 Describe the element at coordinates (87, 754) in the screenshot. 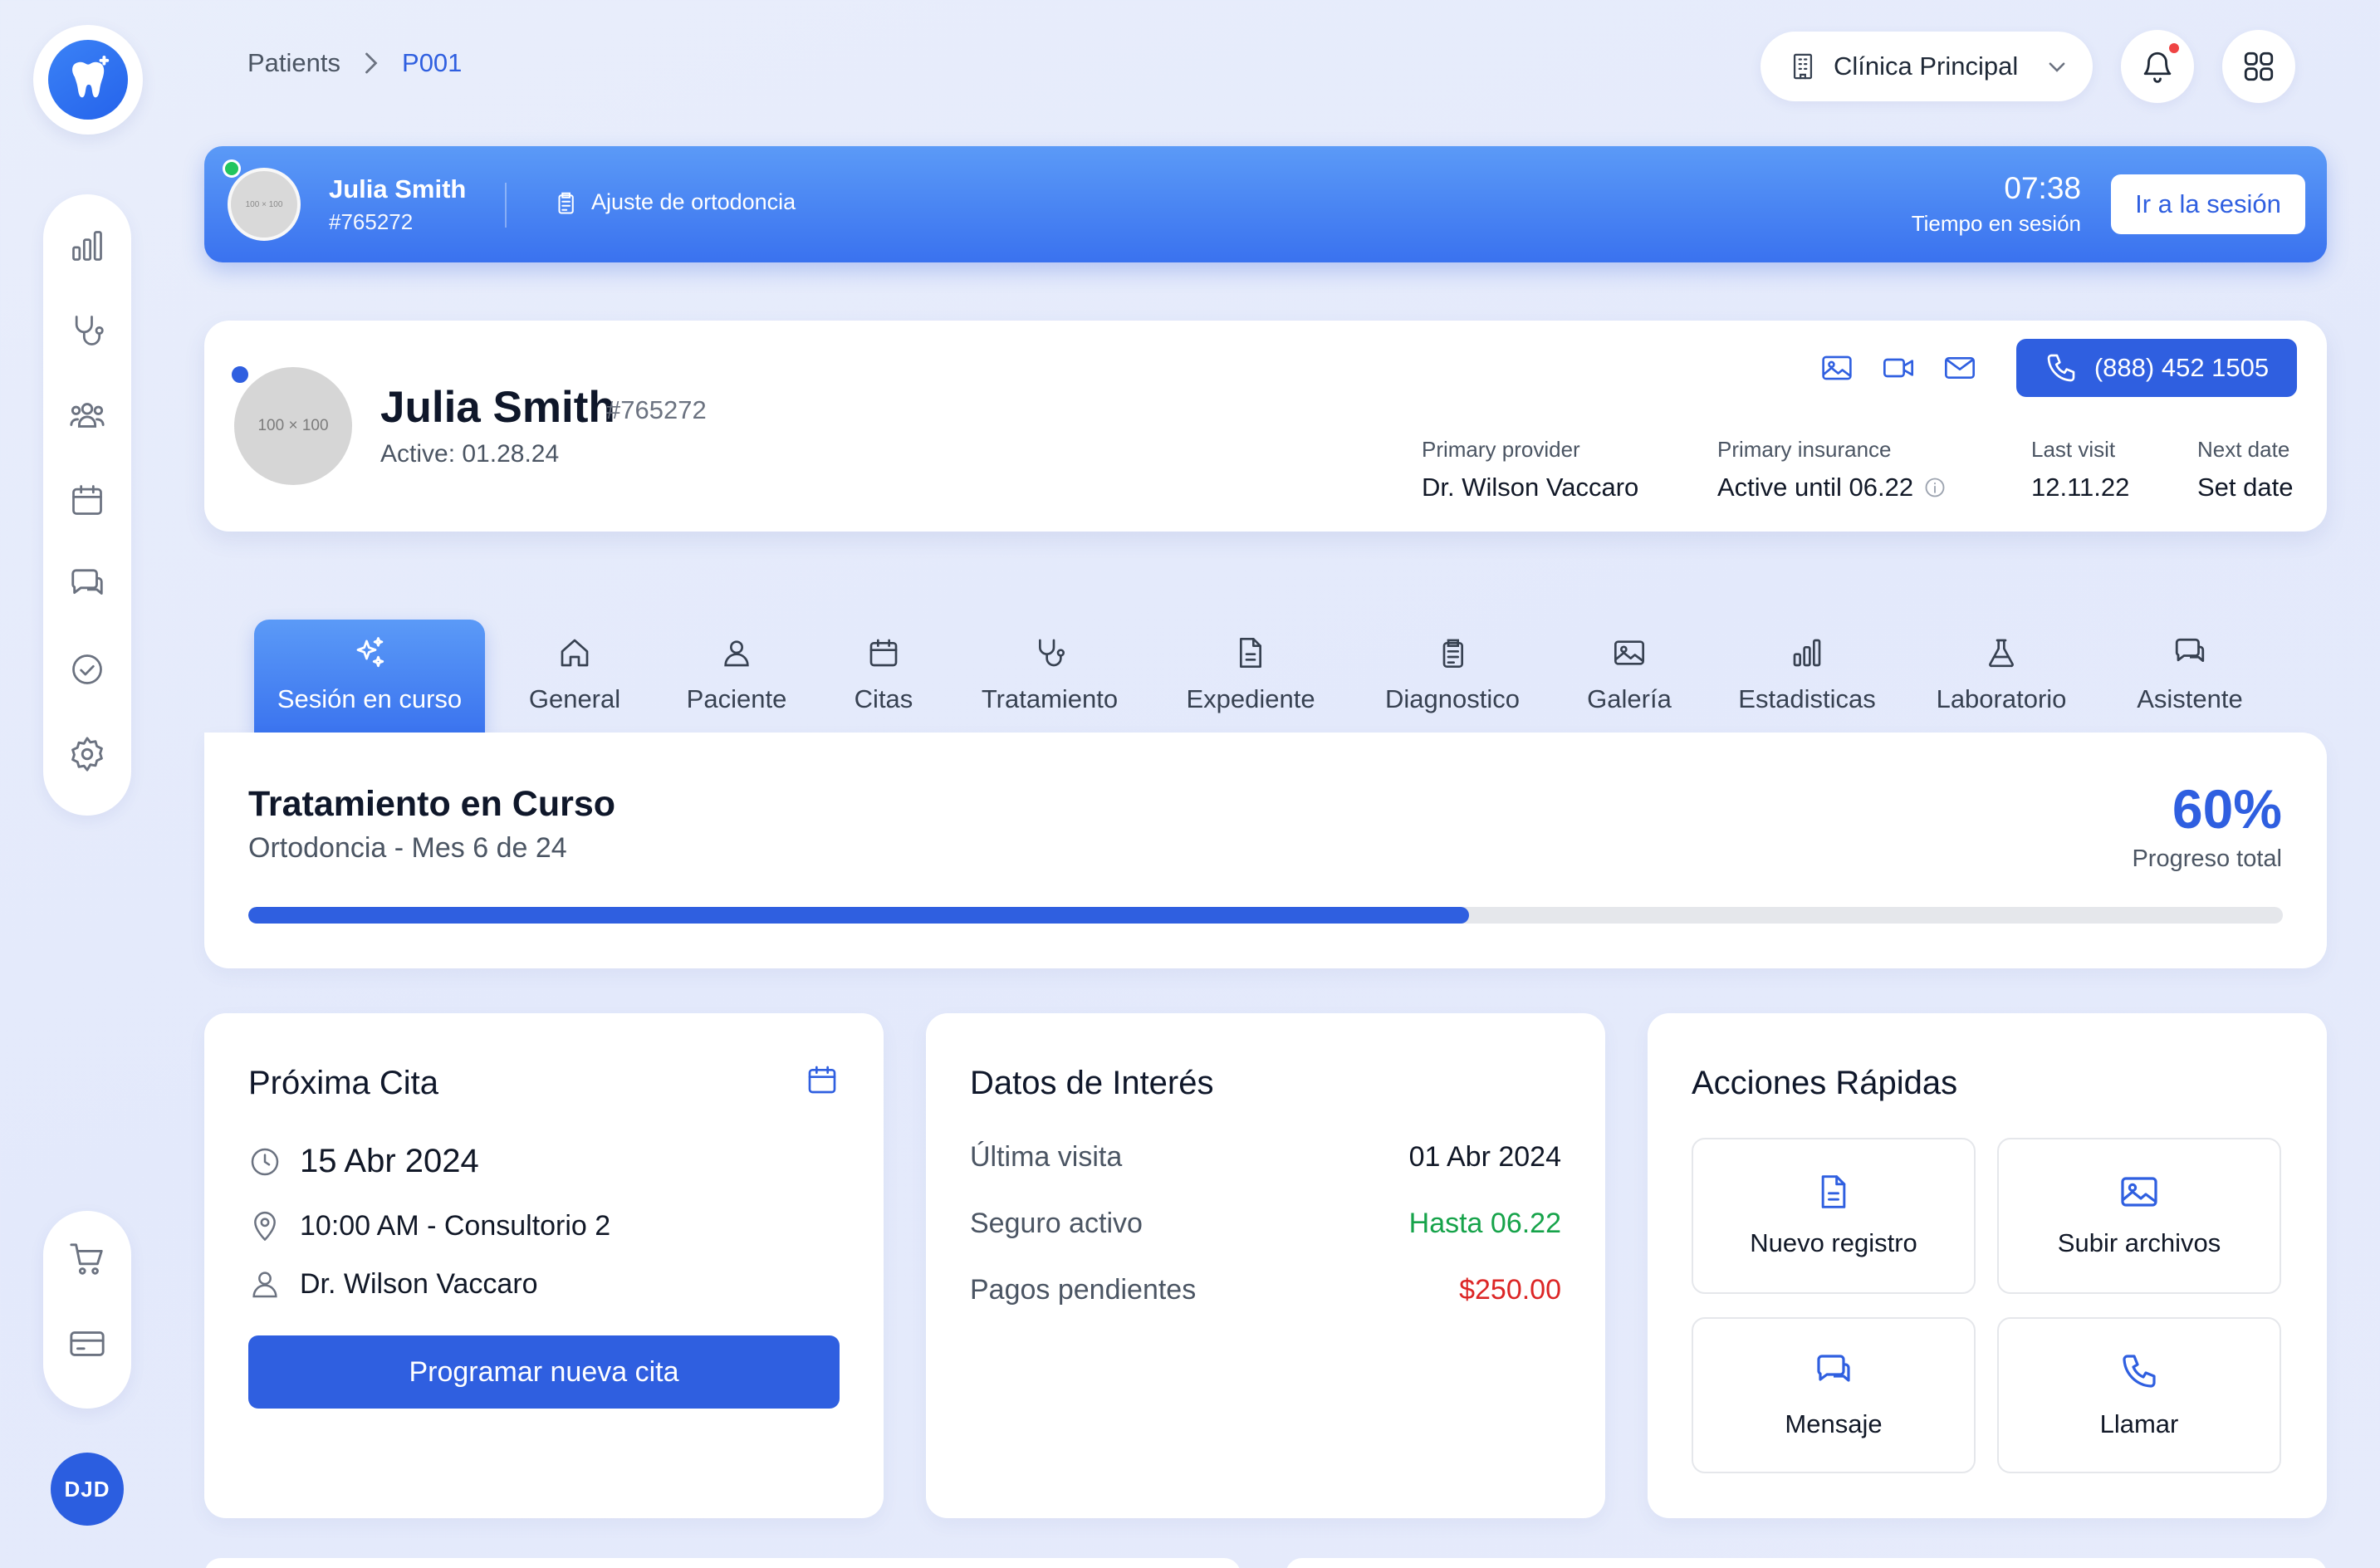

I see `settings-icon` at that location.